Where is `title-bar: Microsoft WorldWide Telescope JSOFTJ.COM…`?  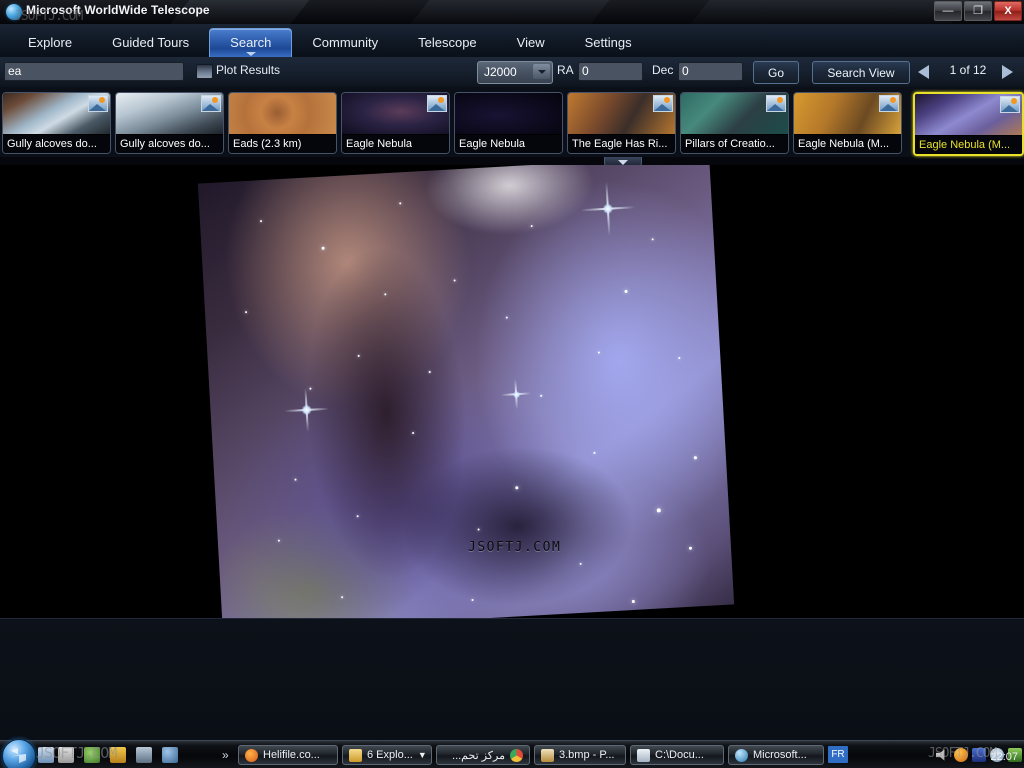
title-bar: Microsoft WorldWide Telescope JSOFTJ.COM… is located at coordinates (512, 12).